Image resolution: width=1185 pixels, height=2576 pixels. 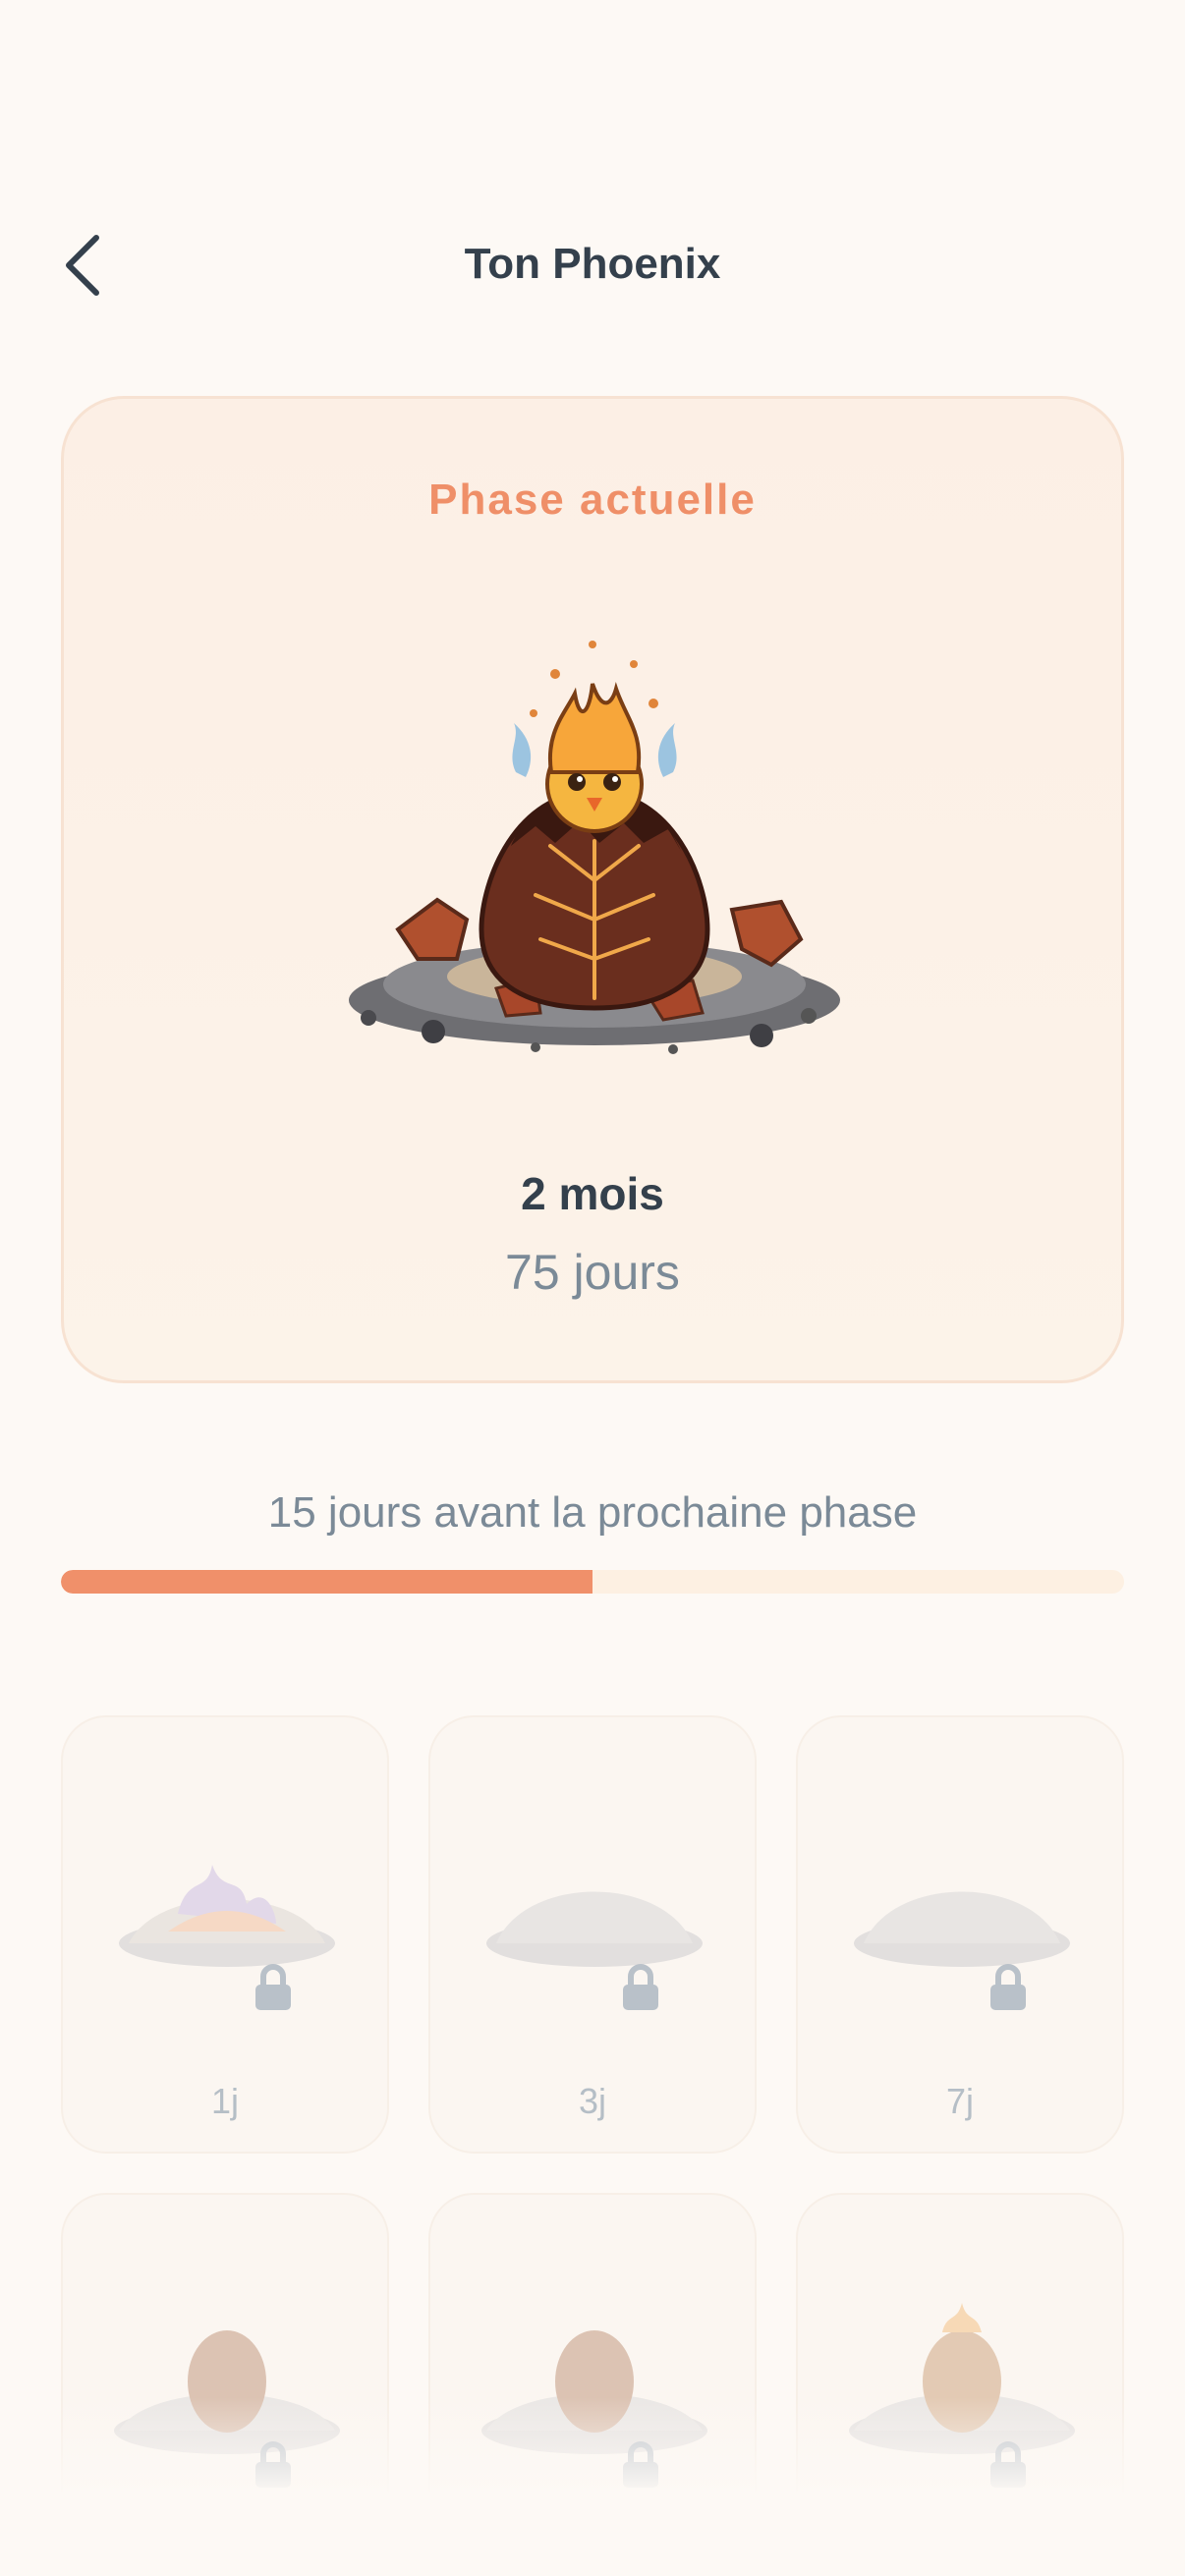 What do you see at coordinates (592, 500) in the screenshot?
I see `phase-label: Phase actuelle` at bounding box center [592, 500].